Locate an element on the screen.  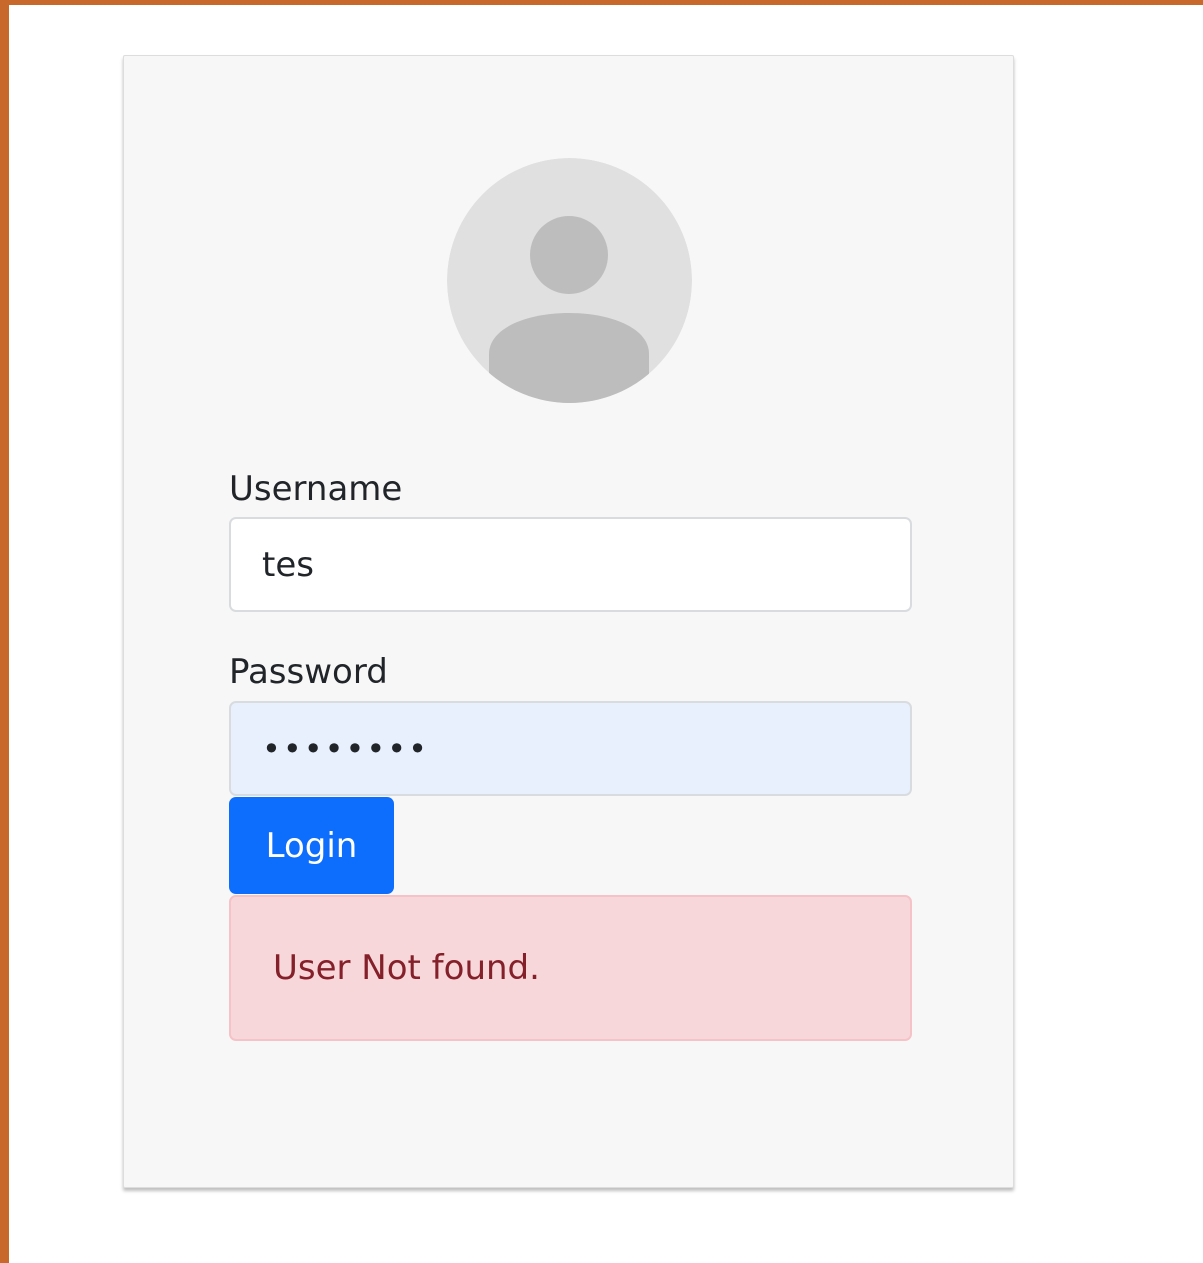
user-avatar-placeholder-icon is located at coordinates (569, 280).